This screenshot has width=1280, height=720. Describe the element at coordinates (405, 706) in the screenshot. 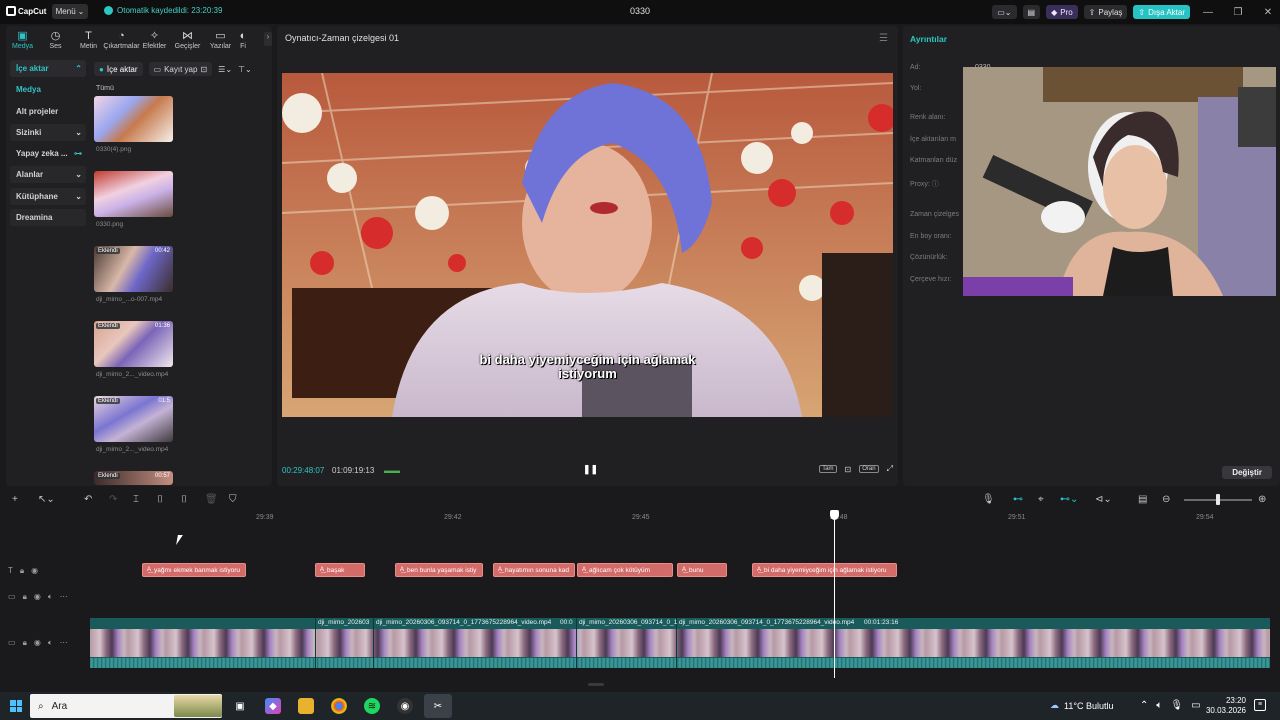

I see `obs-icon: ◉` at that location.